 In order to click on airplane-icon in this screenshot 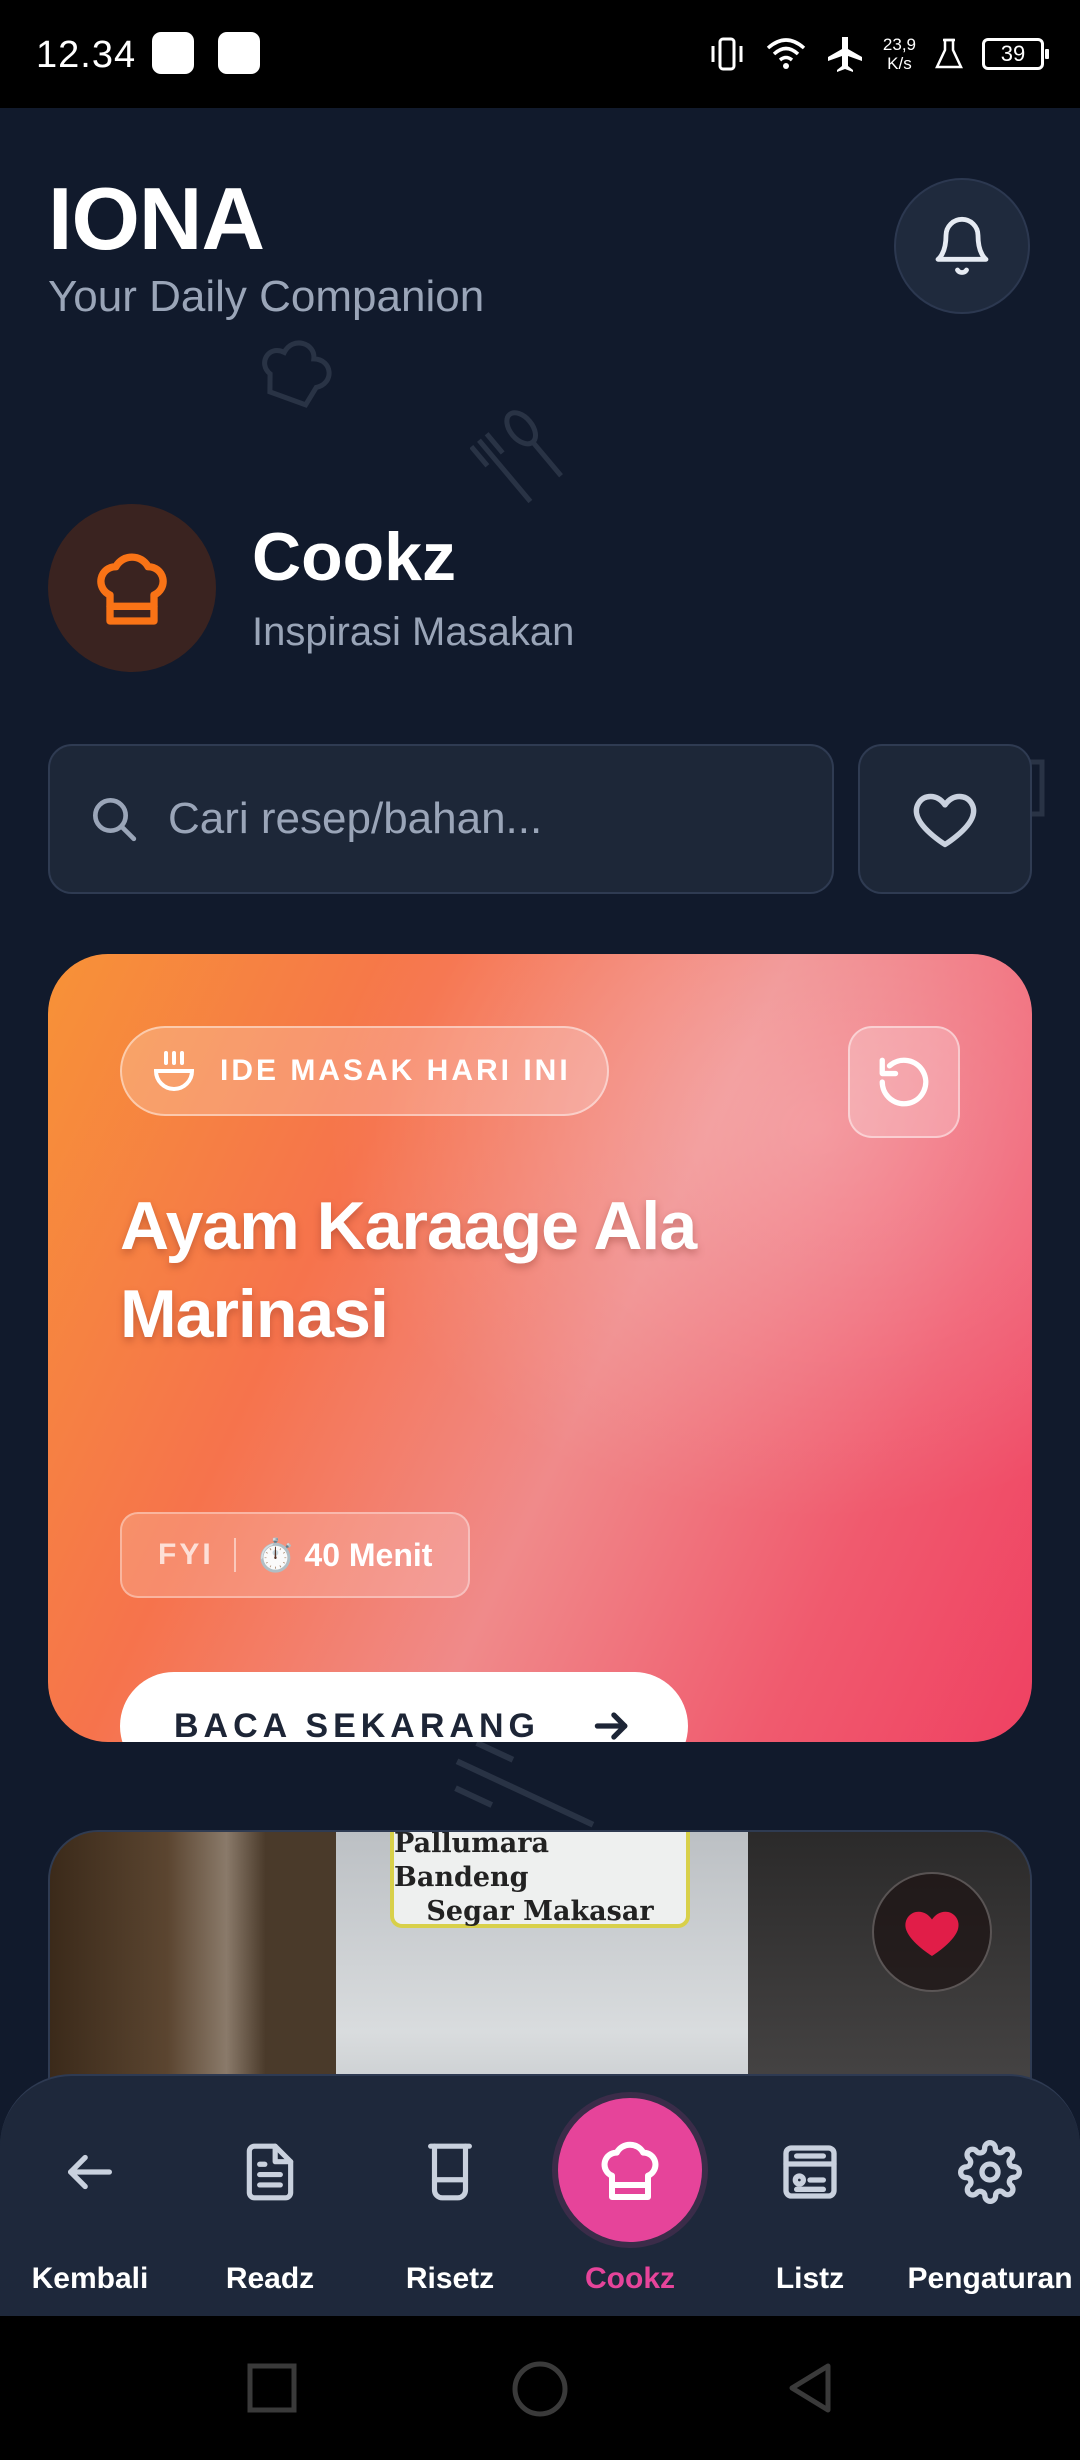, I will do `click(844, 54)`.